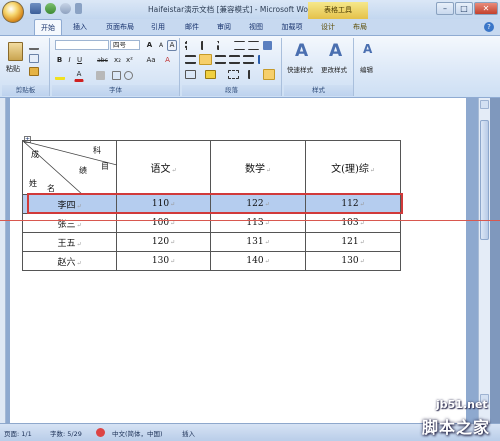 Image resolution: width=500 pixels, height=441 pixels. What do you see at coordinates (192, 27) in the screenshot?
I see `tab-mailings: 邮件` at bounding box center [192, 27].